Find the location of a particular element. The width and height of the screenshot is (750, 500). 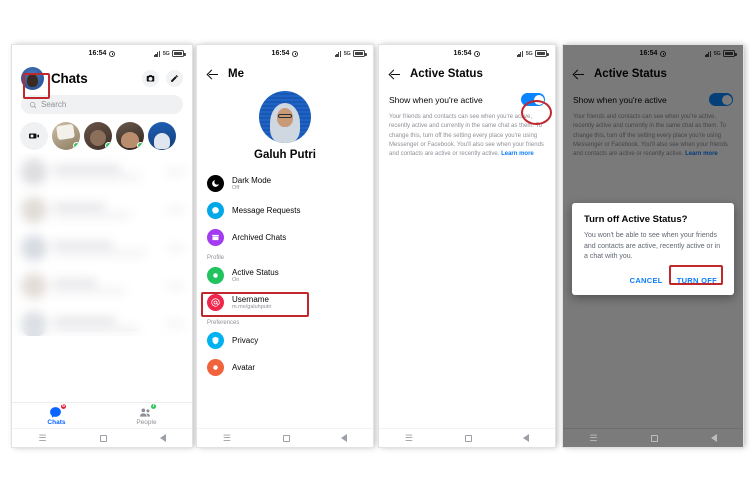

archived-chats-icon is located at coordinates (215, 237).